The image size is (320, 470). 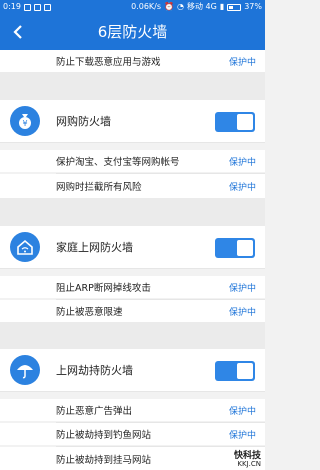 What do you see at coordinates (201, 6) in the screenshot?
I see `carrier-label: 移动 4G` at bounding box center [201, 6].